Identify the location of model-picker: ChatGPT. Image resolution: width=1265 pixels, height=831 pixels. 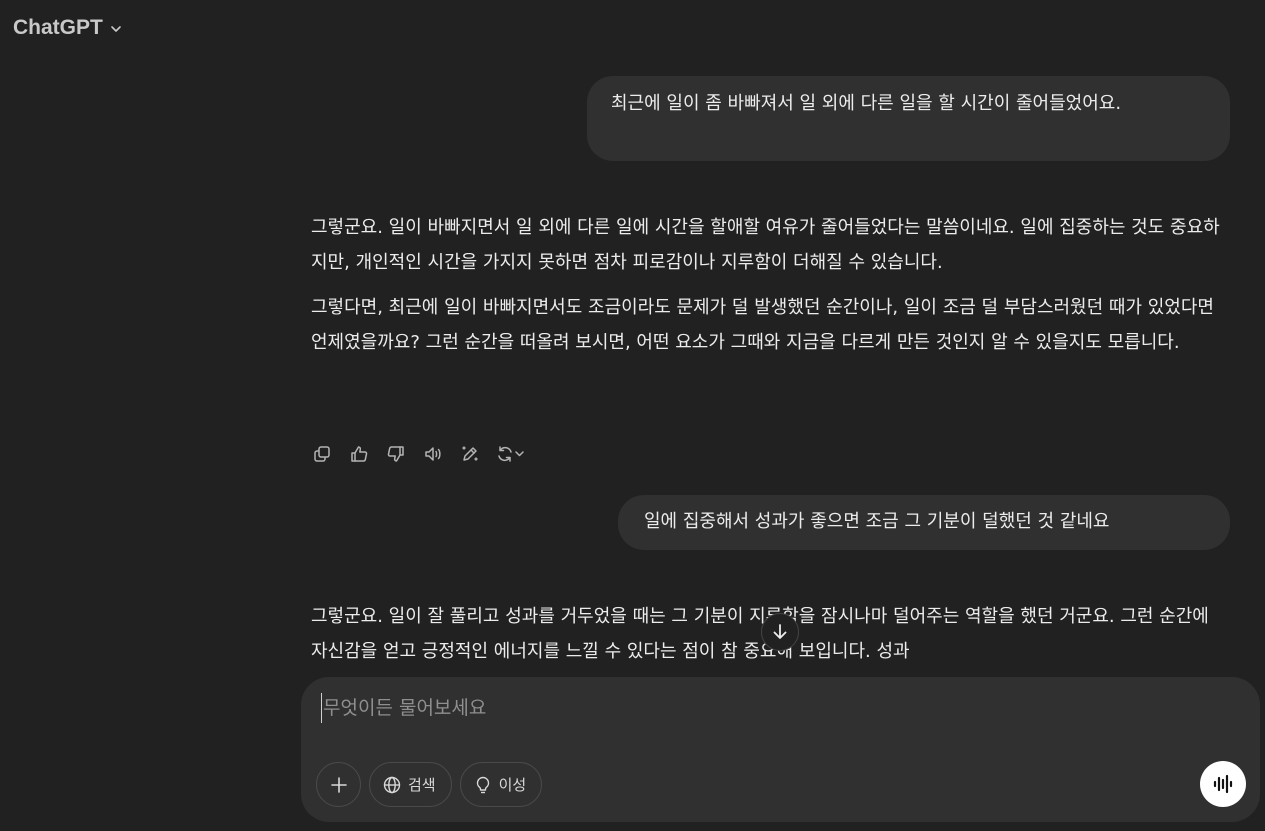
(68, 28).